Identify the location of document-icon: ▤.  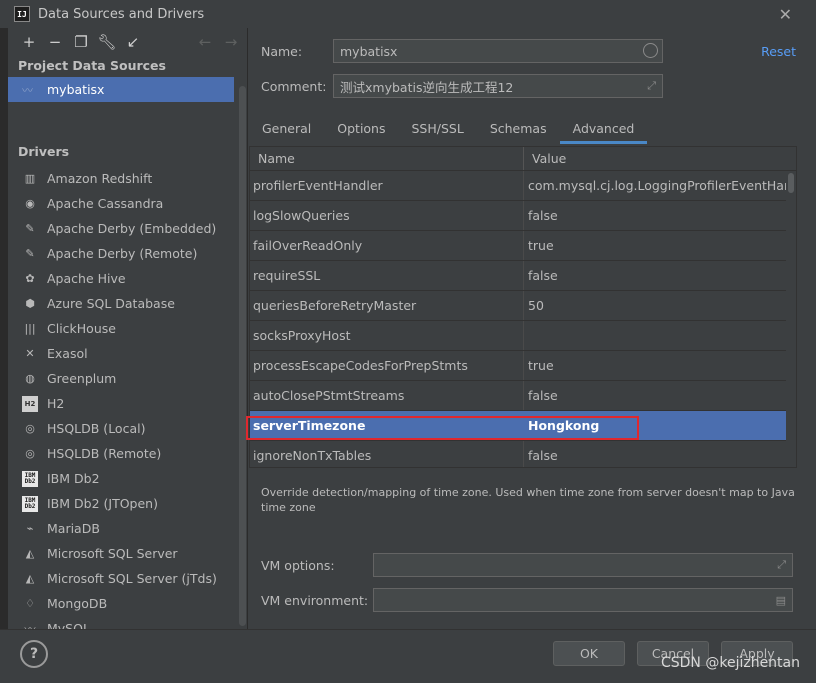
(781, 600).